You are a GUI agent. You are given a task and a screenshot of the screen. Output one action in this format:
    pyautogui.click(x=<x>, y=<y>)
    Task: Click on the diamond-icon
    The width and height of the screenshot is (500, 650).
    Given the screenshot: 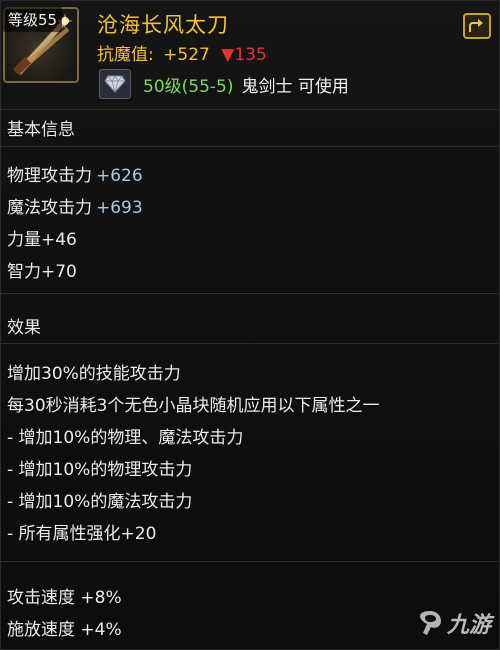 What is the action you would take?
    pyautogui.click(x=115, y=84)
    